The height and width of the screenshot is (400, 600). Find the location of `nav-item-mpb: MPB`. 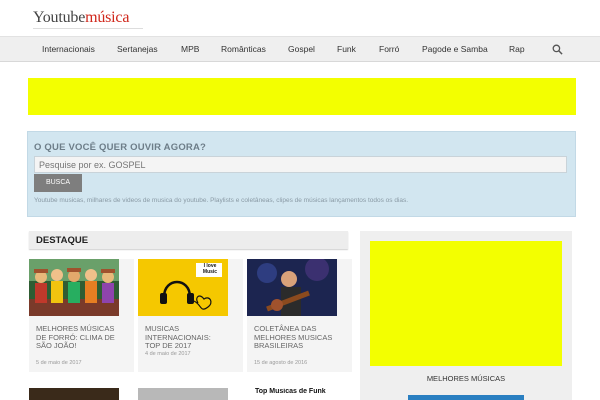

nav-item-mpb: MPB is located at coordinates (190, 50).